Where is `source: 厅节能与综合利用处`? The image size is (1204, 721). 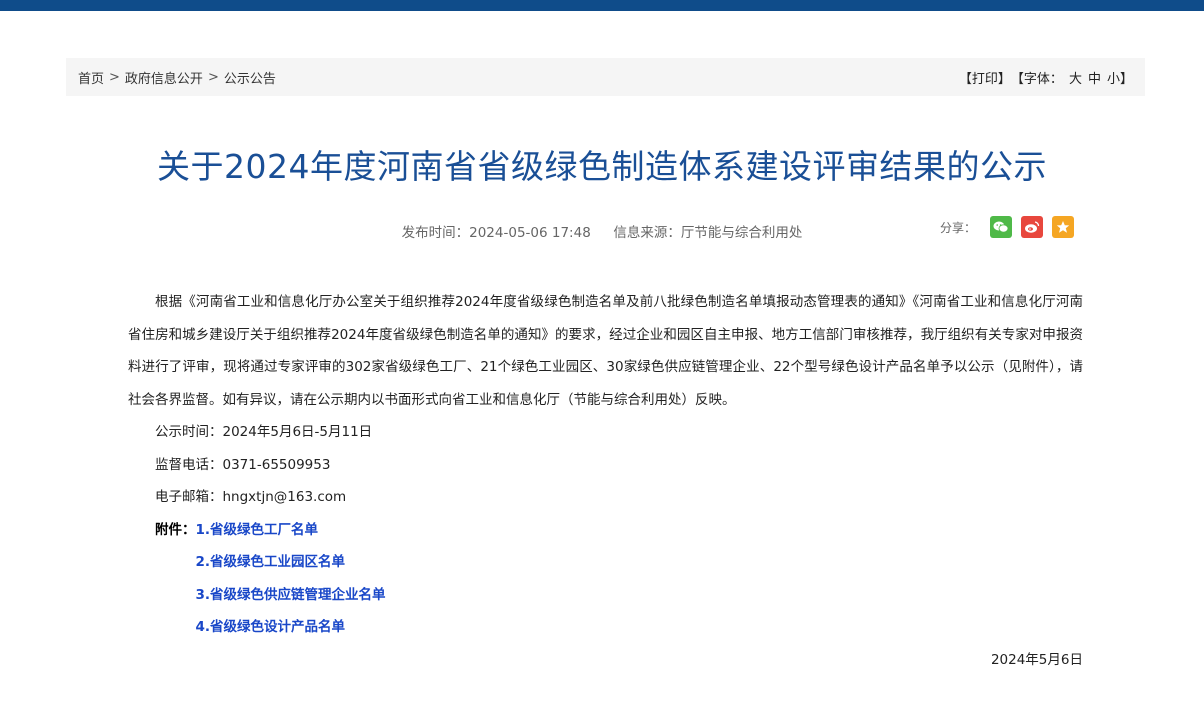 source: 厅节能与综合利用处 is located at coordinates (741, 233).